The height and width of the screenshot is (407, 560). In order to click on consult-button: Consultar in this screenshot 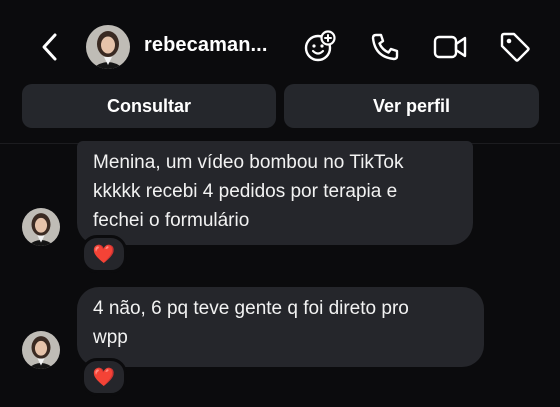, I will do `click(149, 106)`.